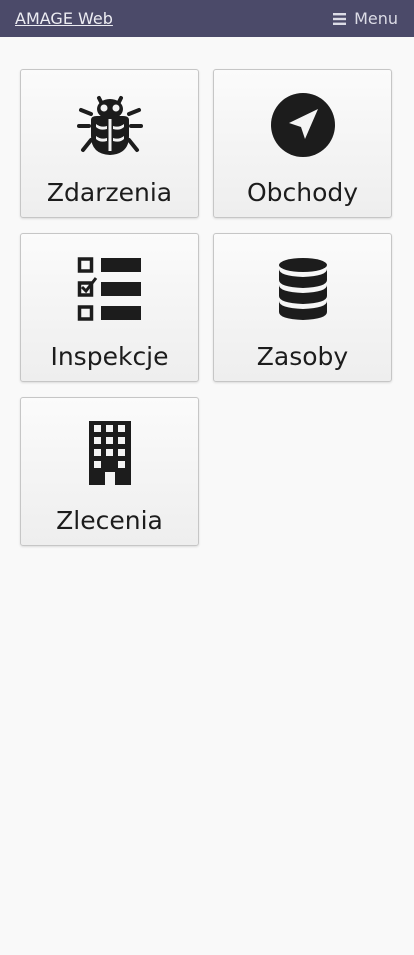 This screenshot has height=955, width=414. I want to click on database-icon, so click(302, 289).